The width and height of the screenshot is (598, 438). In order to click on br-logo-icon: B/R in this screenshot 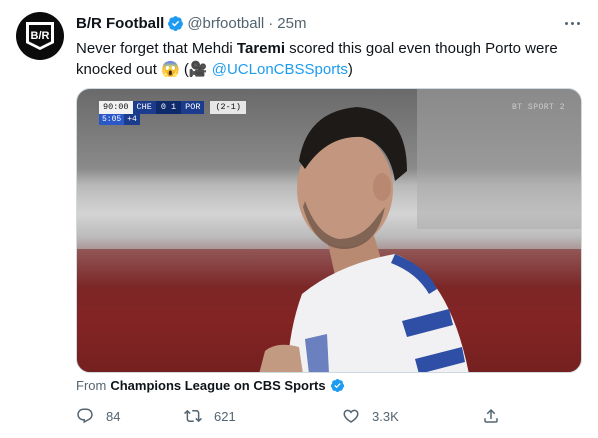, I will do `click(40, 36)`.